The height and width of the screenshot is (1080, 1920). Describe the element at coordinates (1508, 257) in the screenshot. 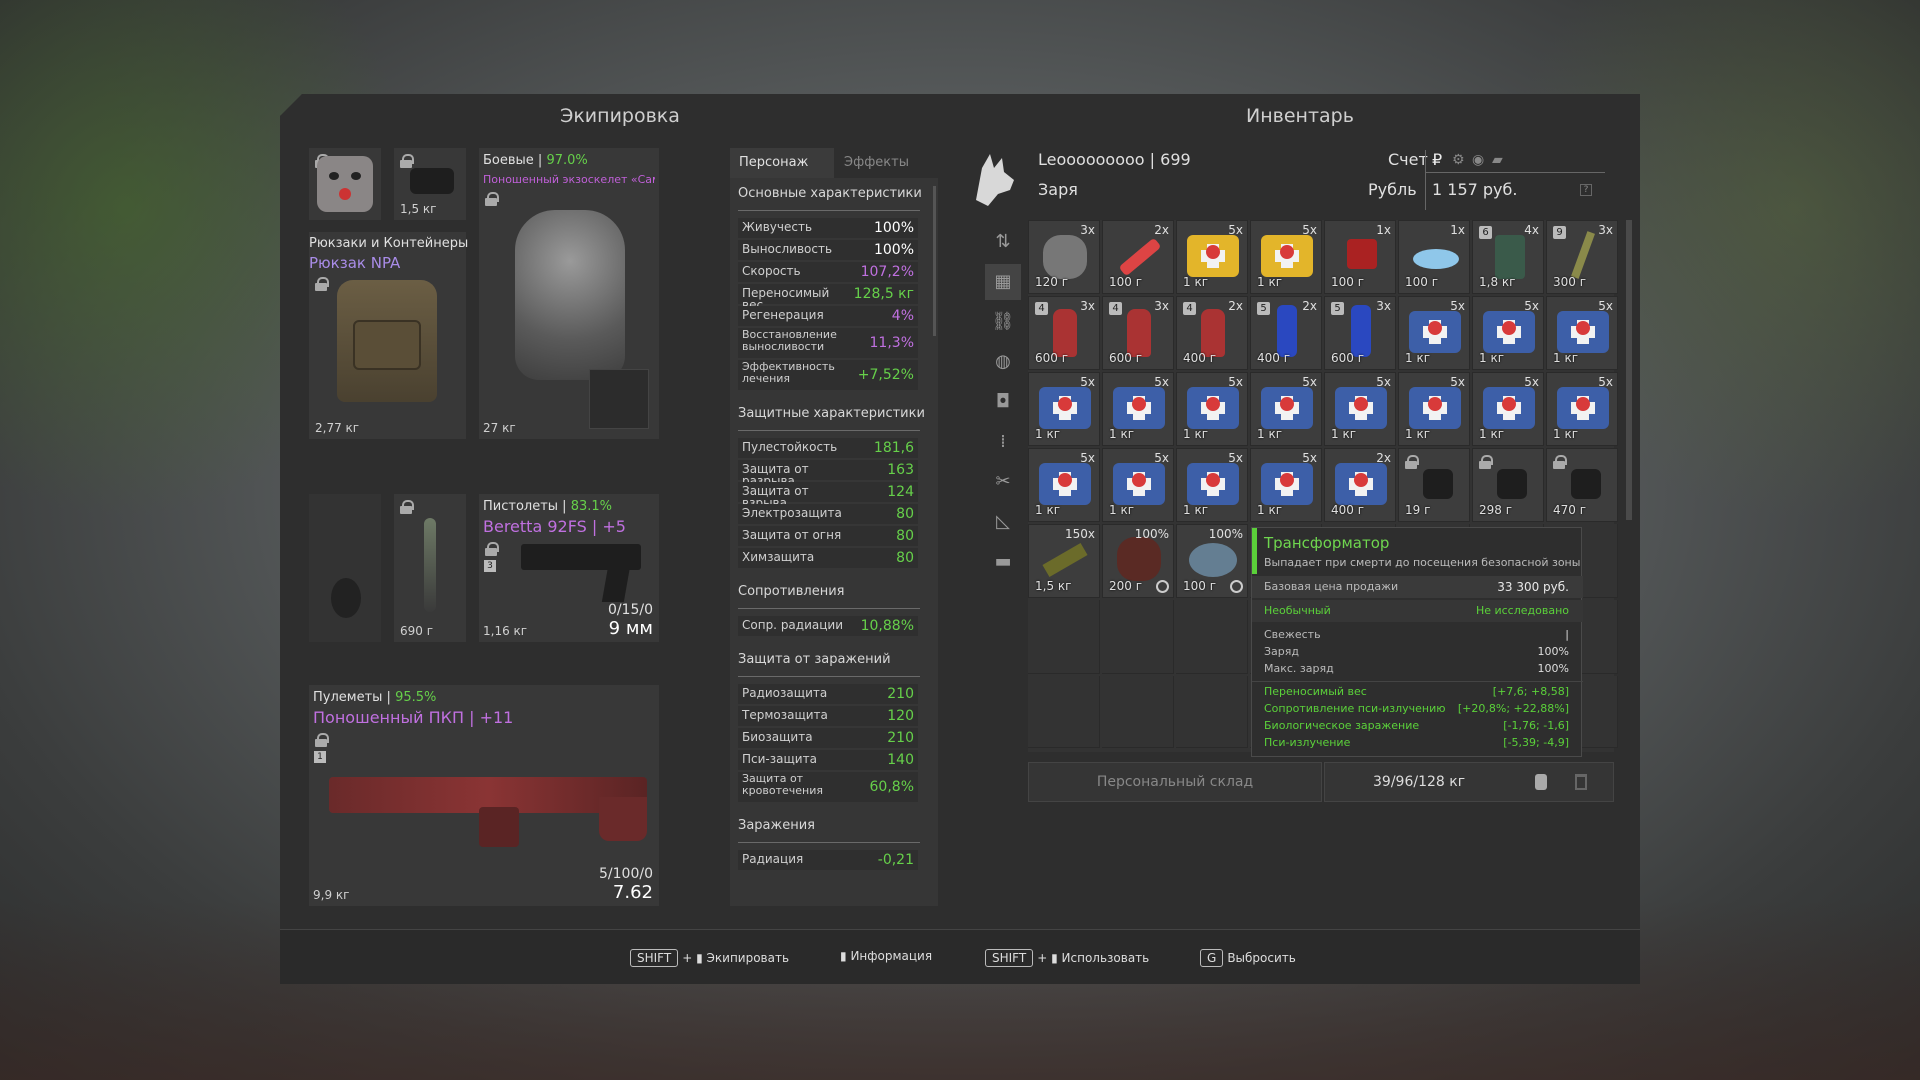

I see `inventory-item: 6 4x 1,8 кг` at that location.